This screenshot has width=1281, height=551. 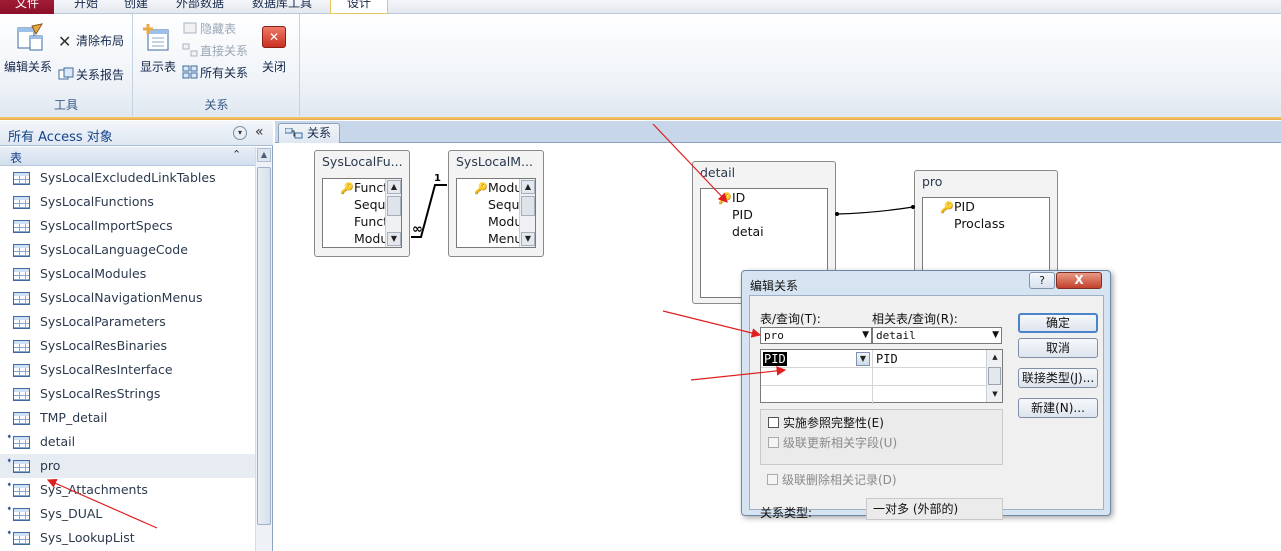 I want to click on checkbox-icon, so click(x=773, y=422).